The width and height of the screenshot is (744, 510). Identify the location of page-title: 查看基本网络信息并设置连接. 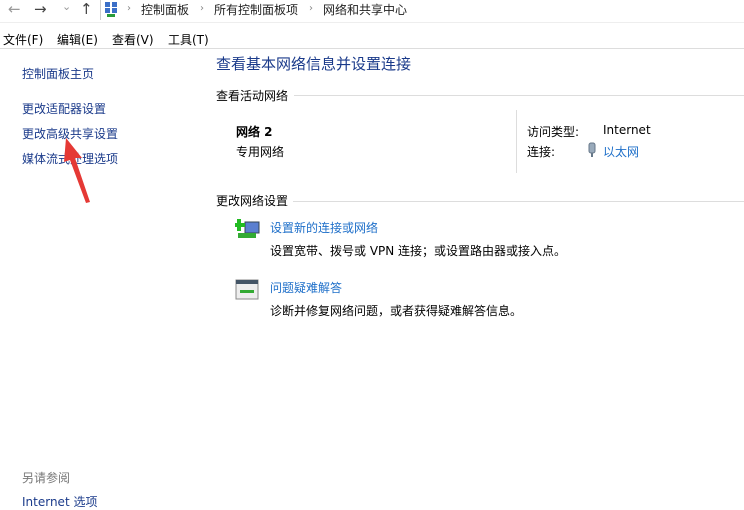
(314, 64).